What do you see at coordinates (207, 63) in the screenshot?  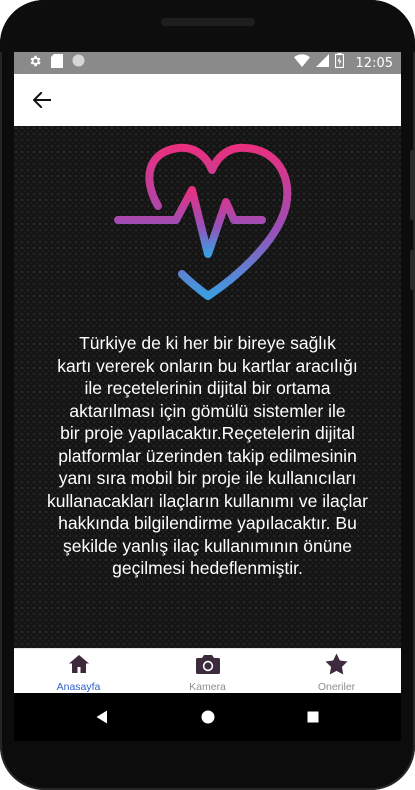 I see `status-bar: 12:05` at bounding box center [207, 63].